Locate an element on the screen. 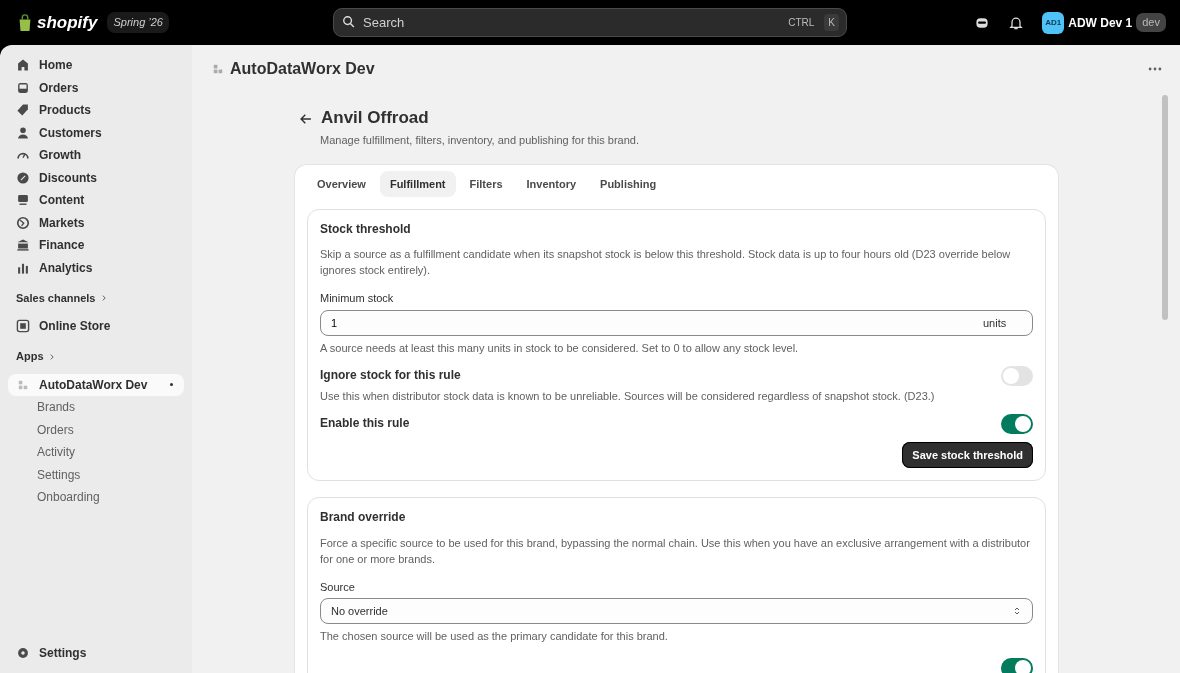 The image size is (1180, 673). home-icon is located at coordinates (23, 65).